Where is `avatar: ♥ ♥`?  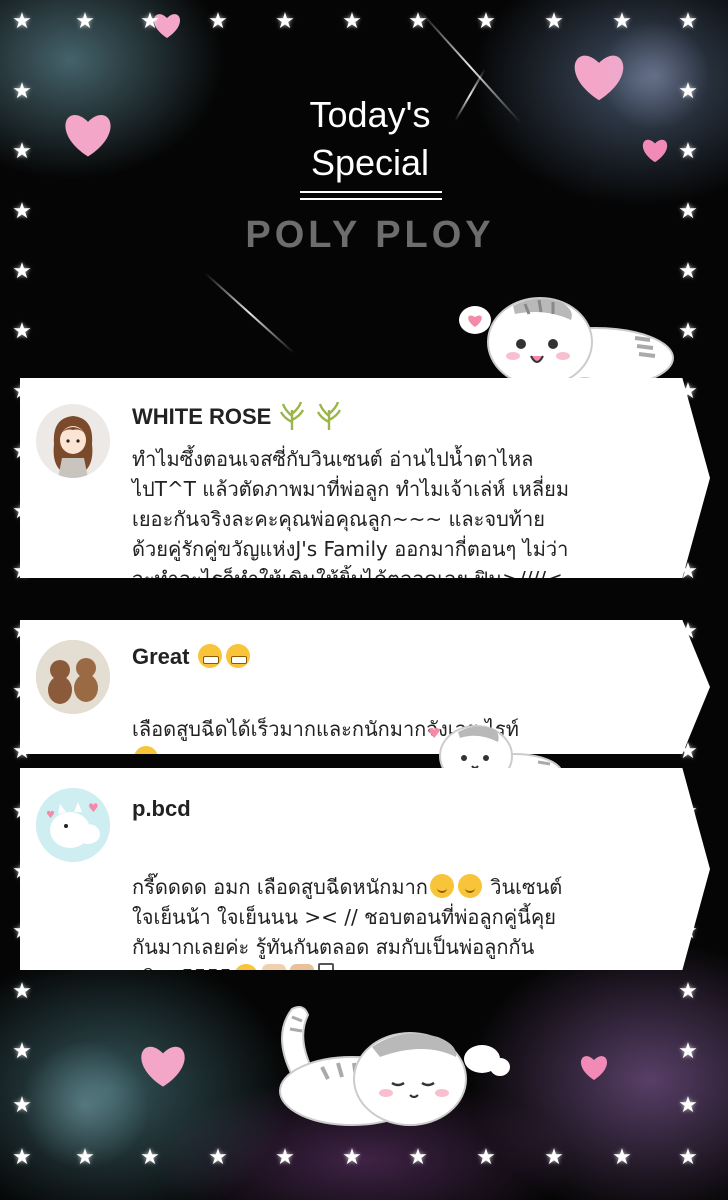 avatar: ♥ ♥ is located at coordinates (73, 825).